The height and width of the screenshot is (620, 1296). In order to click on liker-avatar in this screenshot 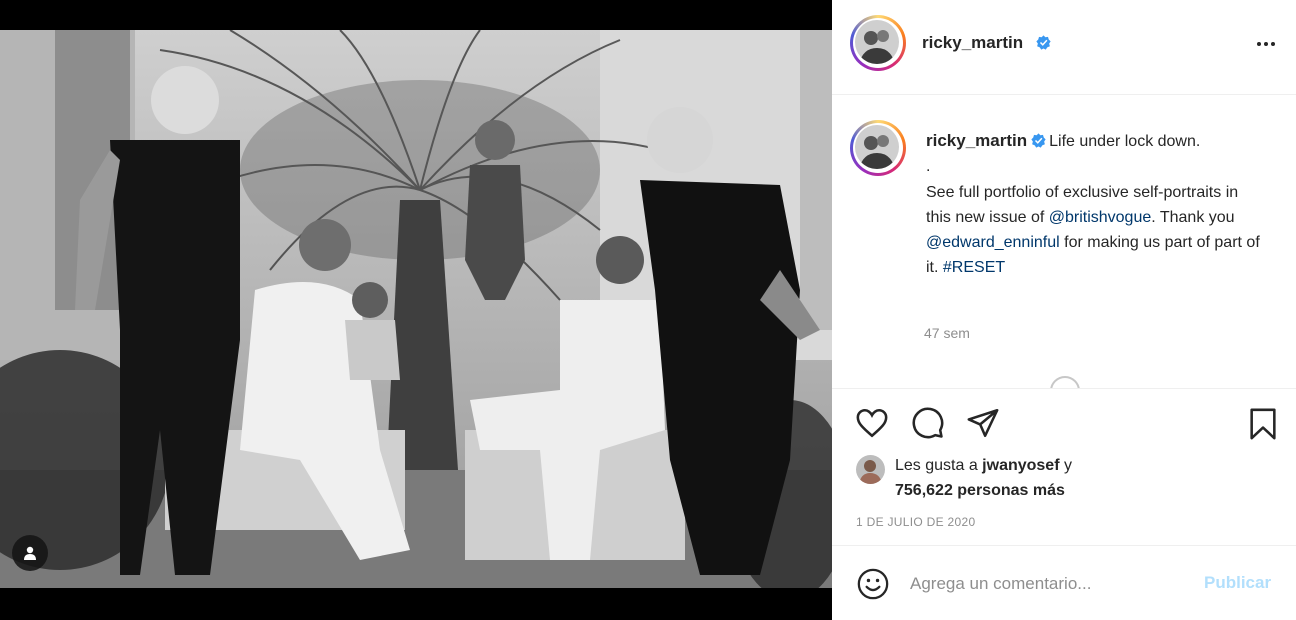, I will do `click(870, 469)`.